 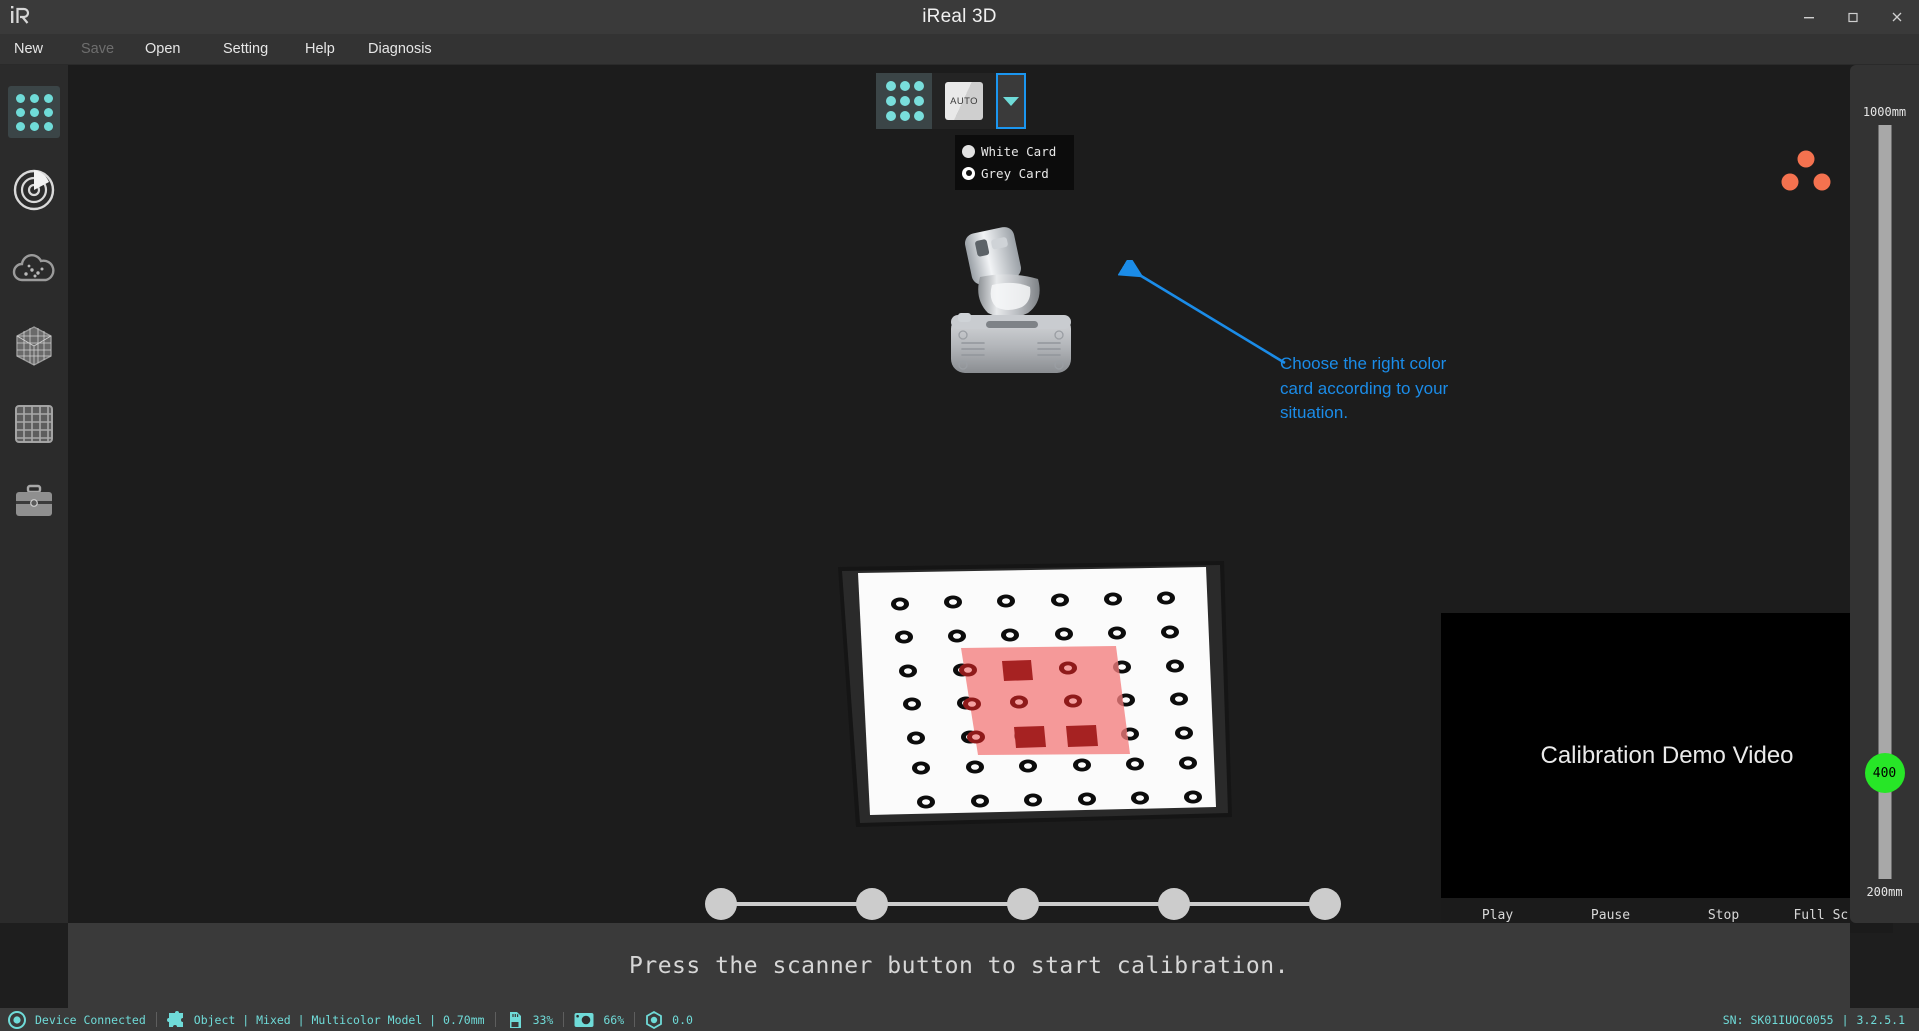 I want to click on mode-puzzle-icon, so click(x=174, y=1018).